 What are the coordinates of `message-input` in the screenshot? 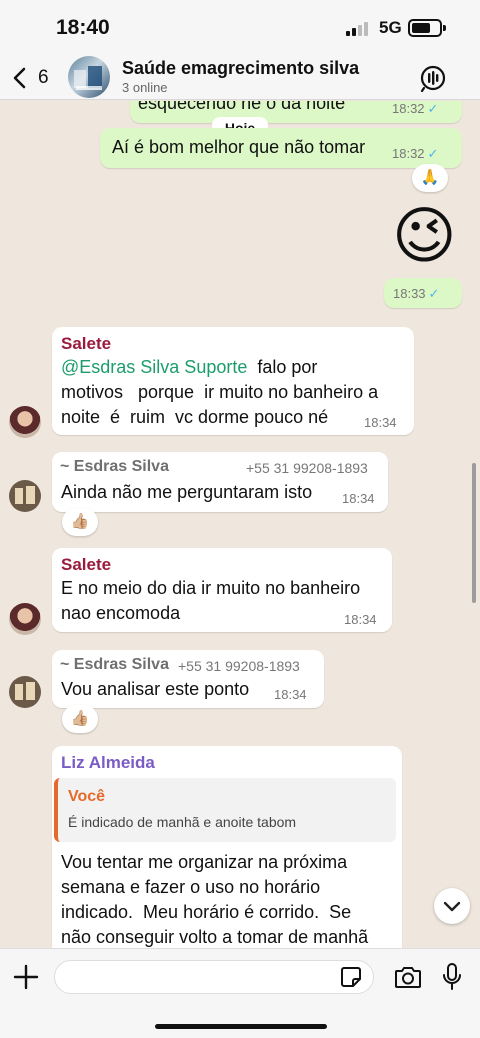 It's located at (214, 977).